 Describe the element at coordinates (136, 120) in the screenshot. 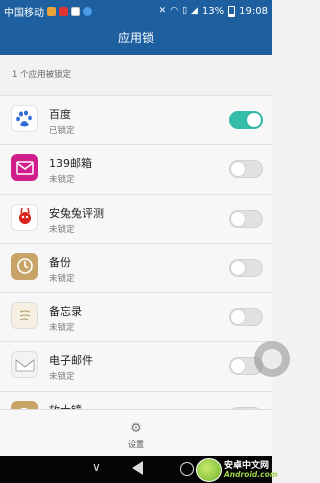

I see `list-item: 百度 已锁定` at that location.